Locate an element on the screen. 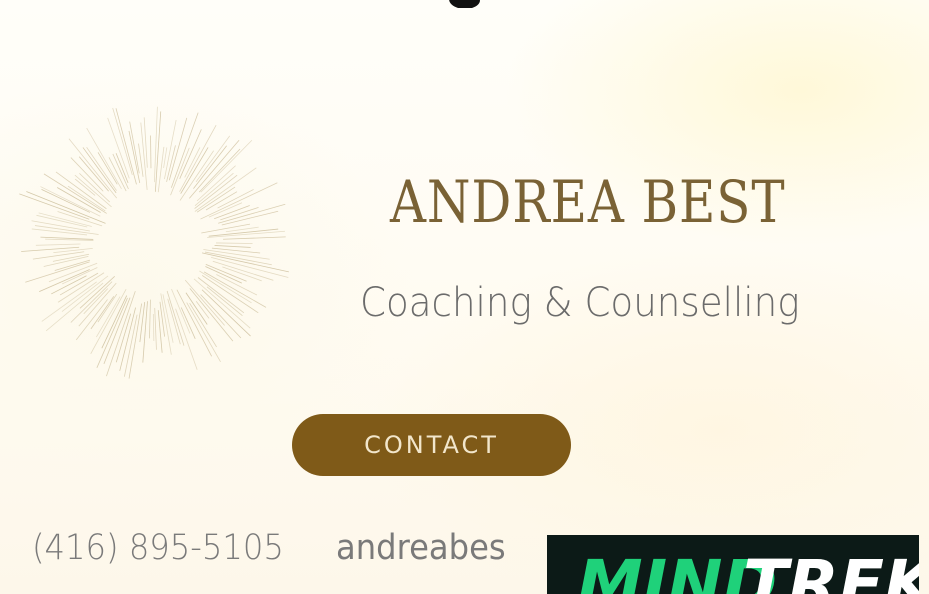  mindtrek-watermark: MIND TREK is located at coordinates (733, 564).